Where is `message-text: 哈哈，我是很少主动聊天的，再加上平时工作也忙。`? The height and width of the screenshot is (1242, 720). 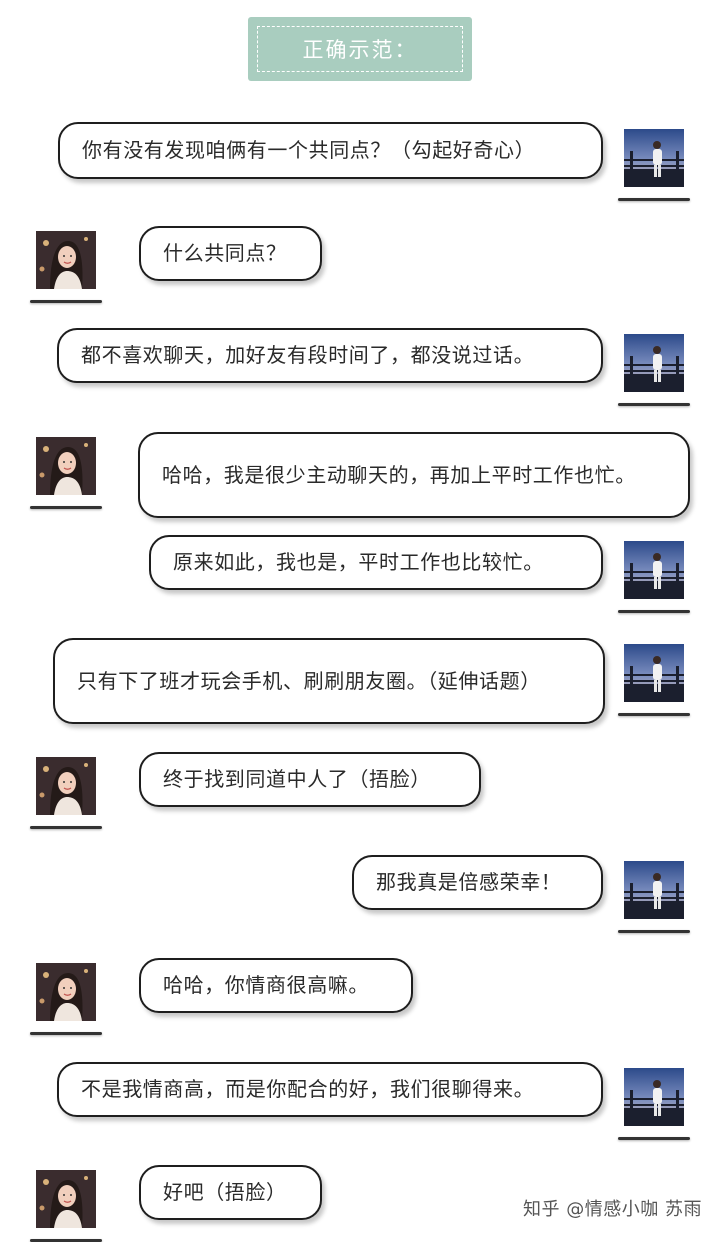
message-text: 哈哈，我是很少主动聊天的，再加上平时工作也忙。 is located at coordinates (399, 474).